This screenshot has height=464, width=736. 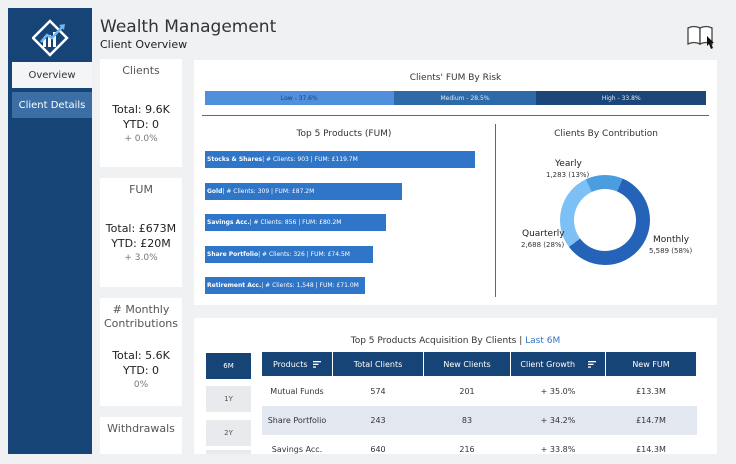 What do you see at coordinates (141, 70) in the screenshot?
I see `kpi-title: Clients` at bounding box center [141, 70].